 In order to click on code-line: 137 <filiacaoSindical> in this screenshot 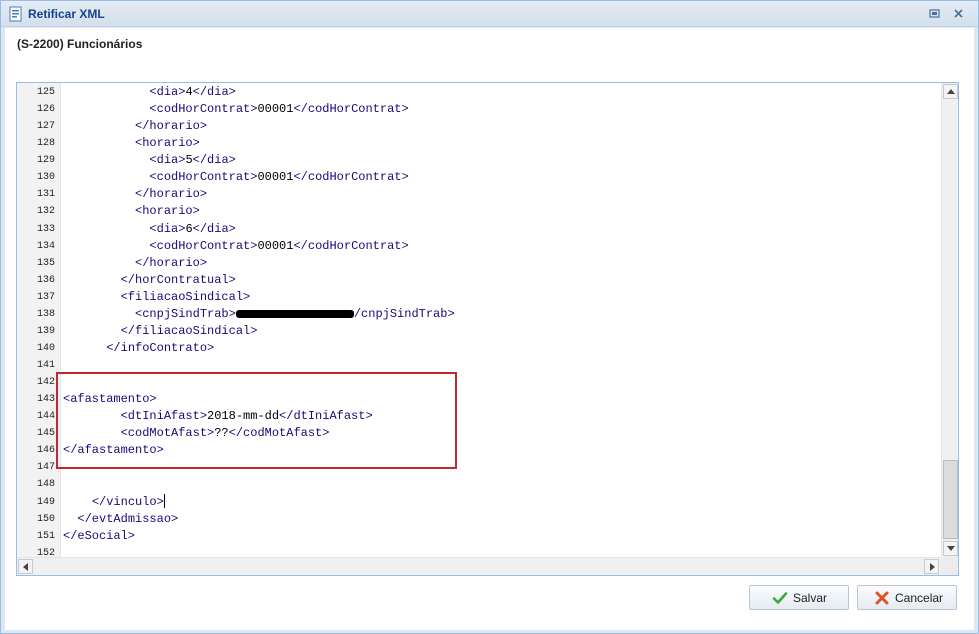, I will do `click(479, 297)`.